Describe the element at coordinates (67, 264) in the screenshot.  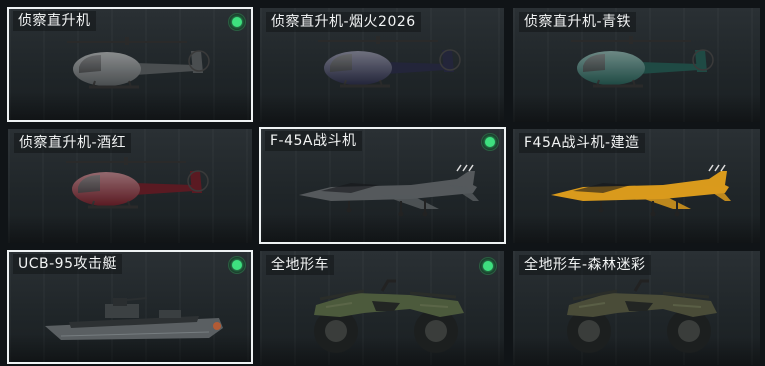
I see `vehicle-name: UCB-95攻击艇` at that location.